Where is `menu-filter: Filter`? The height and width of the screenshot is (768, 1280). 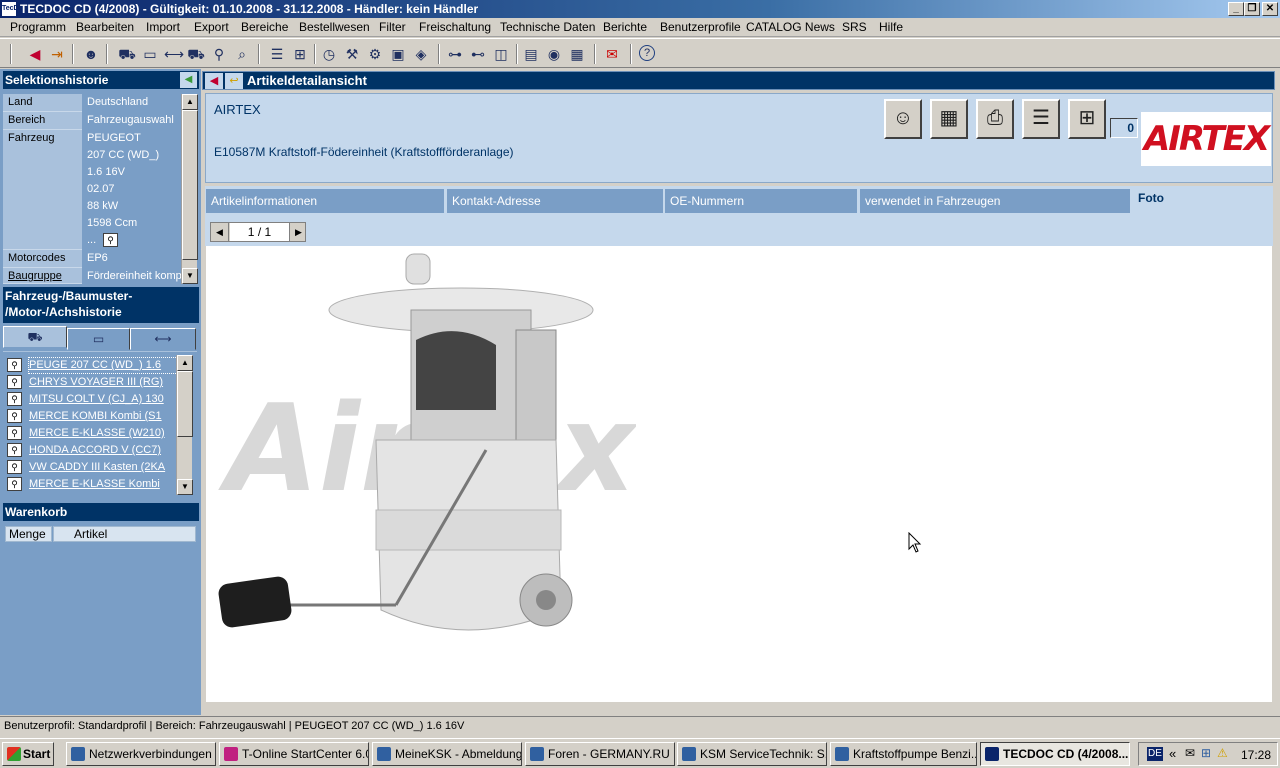 menu-filter: Filter is located at coordinates (392, 27).